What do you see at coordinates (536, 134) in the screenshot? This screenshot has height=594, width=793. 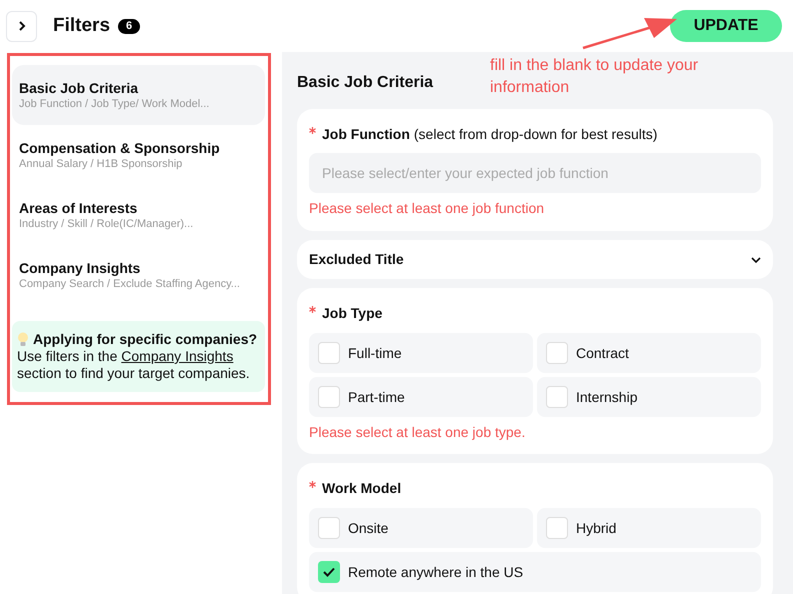 I see `field-hint: (select from drop-down for best results)` at bounding box center [536, 134].